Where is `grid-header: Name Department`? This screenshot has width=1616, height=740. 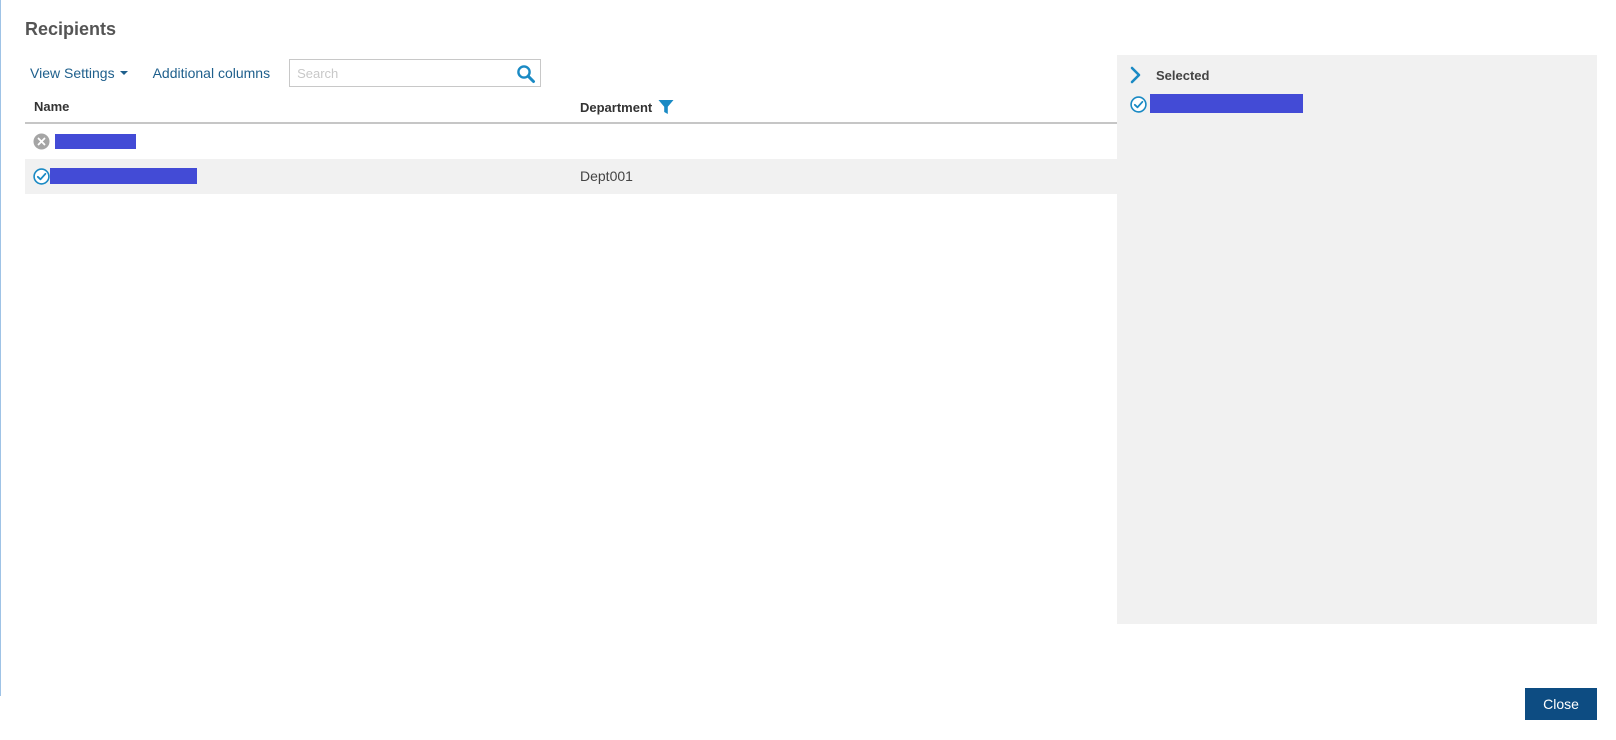
grid-header: Name Department is located at coordinates (571, 107).